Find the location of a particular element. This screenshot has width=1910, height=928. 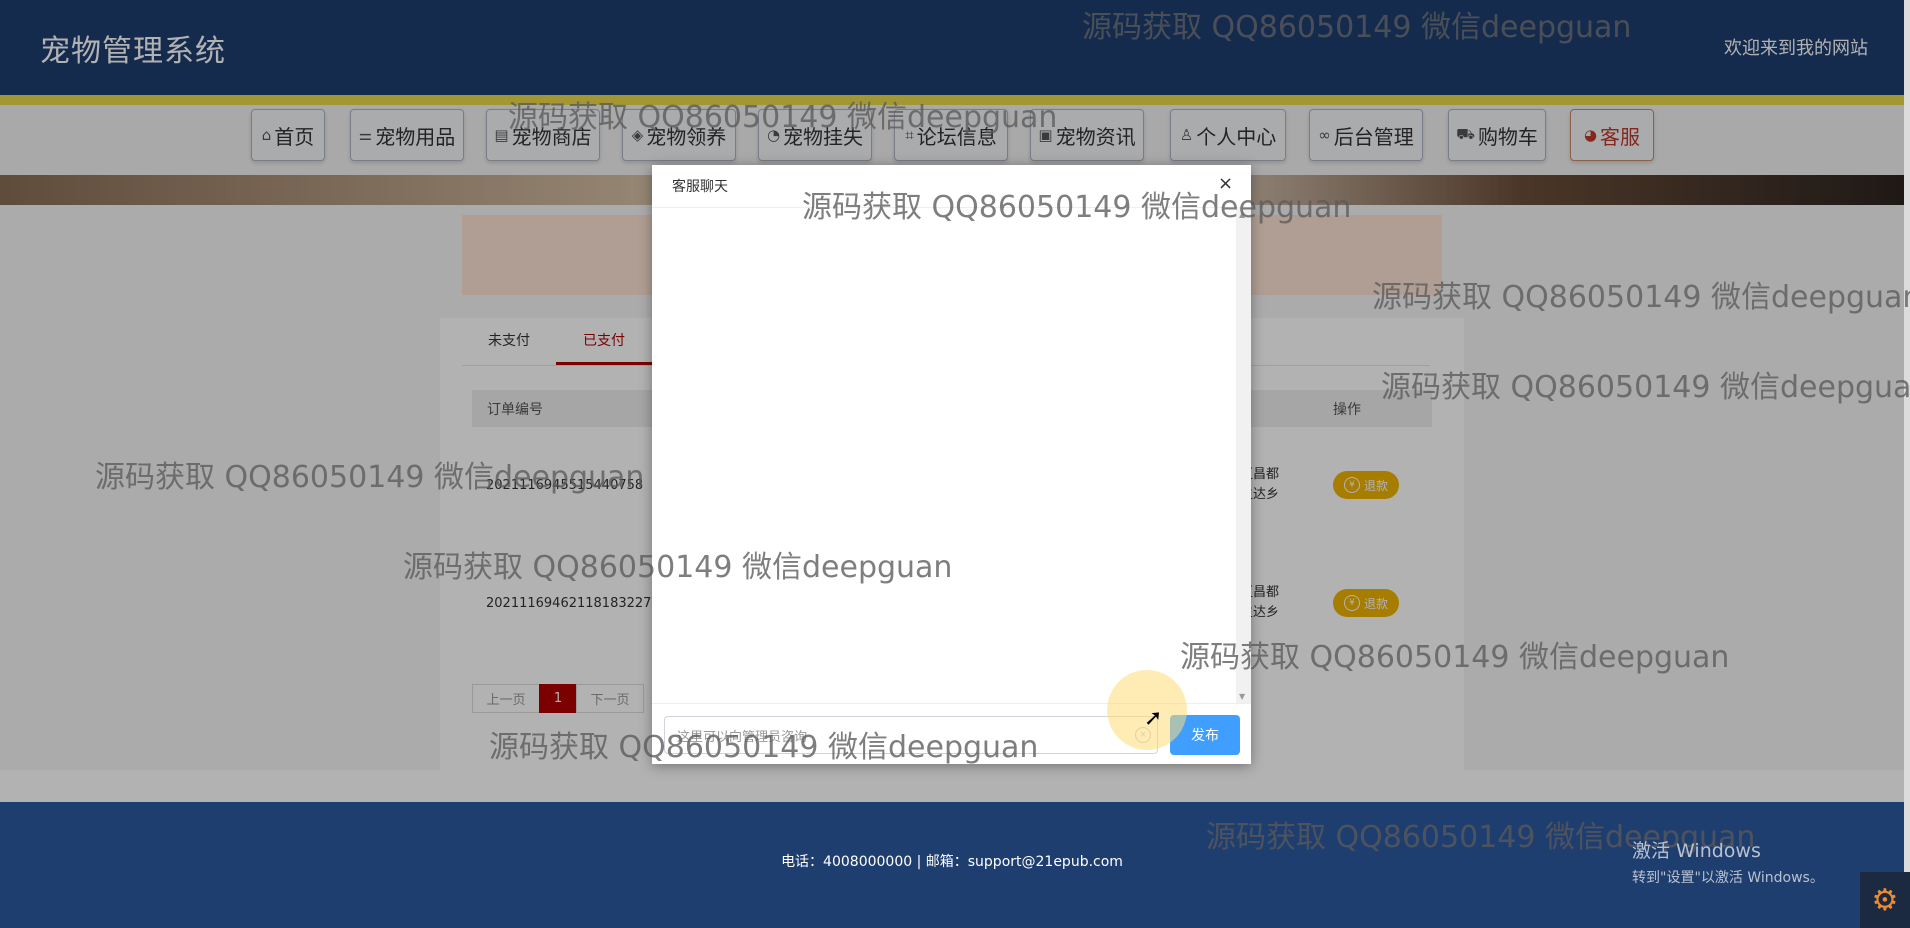

dialog-title: 客服聊天 is located at coordinates (700, 187).